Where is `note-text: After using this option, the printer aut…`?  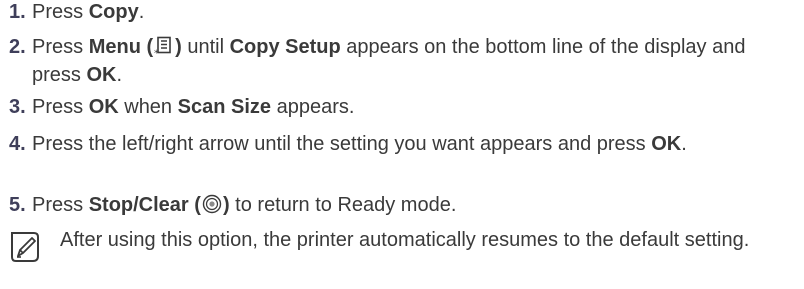
note-text: After using this option, the printer aut… is located at coordinates (405, 240).